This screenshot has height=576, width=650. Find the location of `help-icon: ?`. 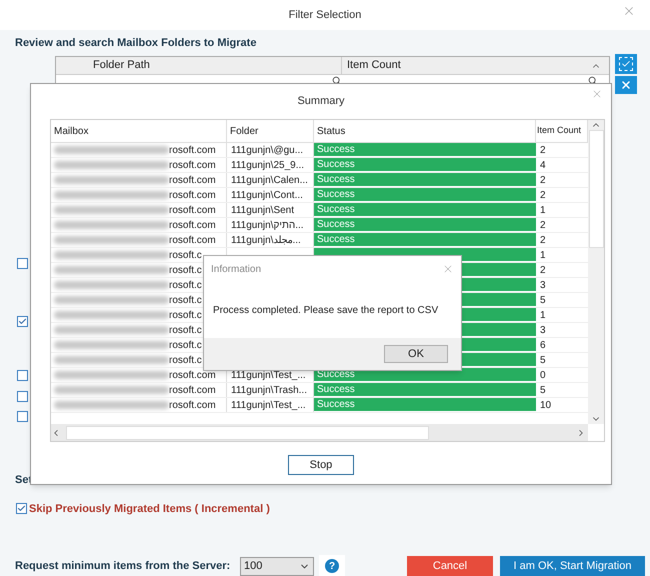

help-icon: ? is located at coordinates (332, 566).